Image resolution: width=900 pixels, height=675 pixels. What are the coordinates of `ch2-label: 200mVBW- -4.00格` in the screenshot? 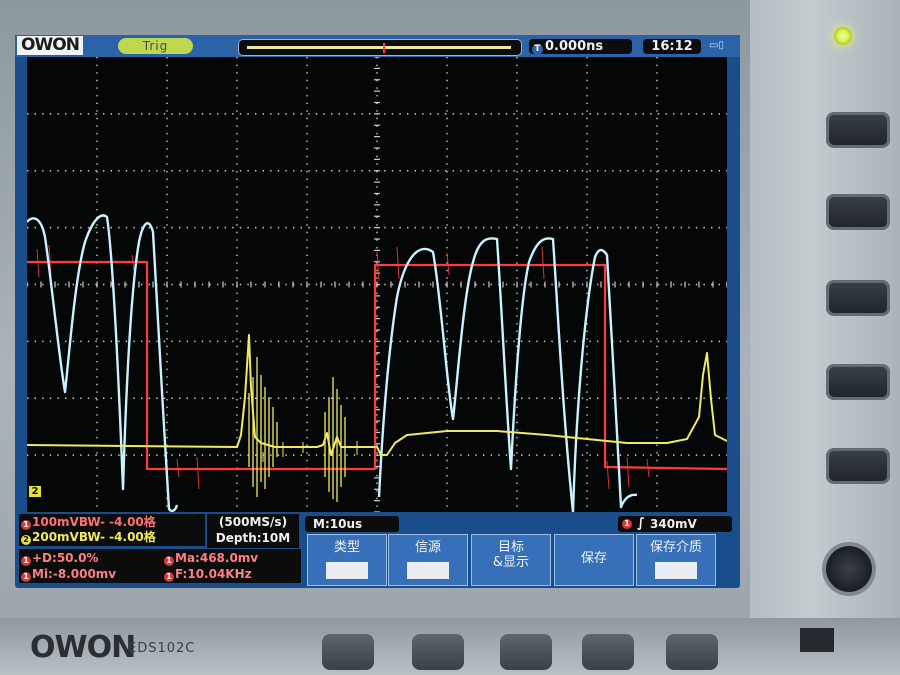 It's located at (94, 537).